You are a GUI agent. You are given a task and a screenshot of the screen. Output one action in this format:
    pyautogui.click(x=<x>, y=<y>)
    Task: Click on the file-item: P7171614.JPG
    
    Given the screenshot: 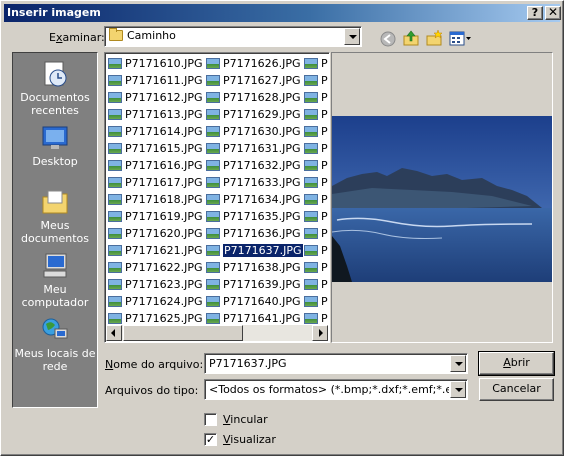 What is the action you would take?
    pyautogui.click(x=156, y=131)
    